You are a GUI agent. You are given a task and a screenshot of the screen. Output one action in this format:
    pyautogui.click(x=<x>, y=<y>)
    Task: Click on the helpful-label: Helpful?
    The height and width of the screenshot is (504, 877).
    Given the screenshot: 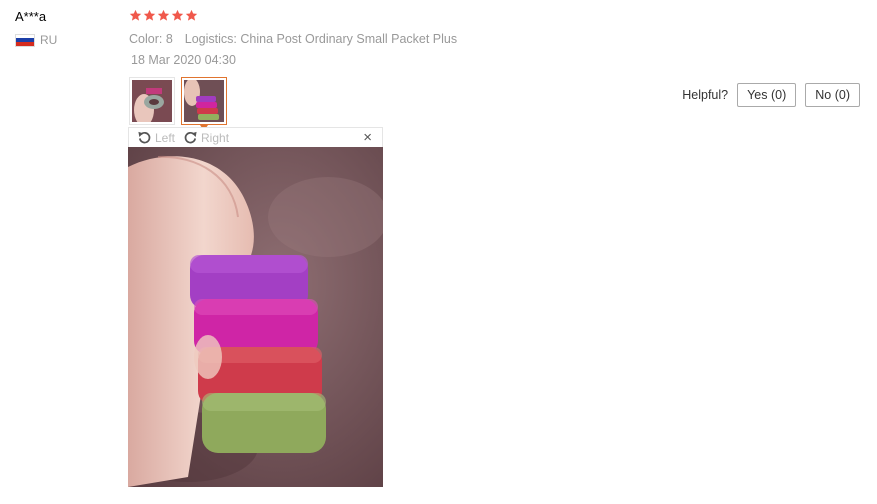 What is the action you would take?
    pyautogui.click(x=705, y=95)
    